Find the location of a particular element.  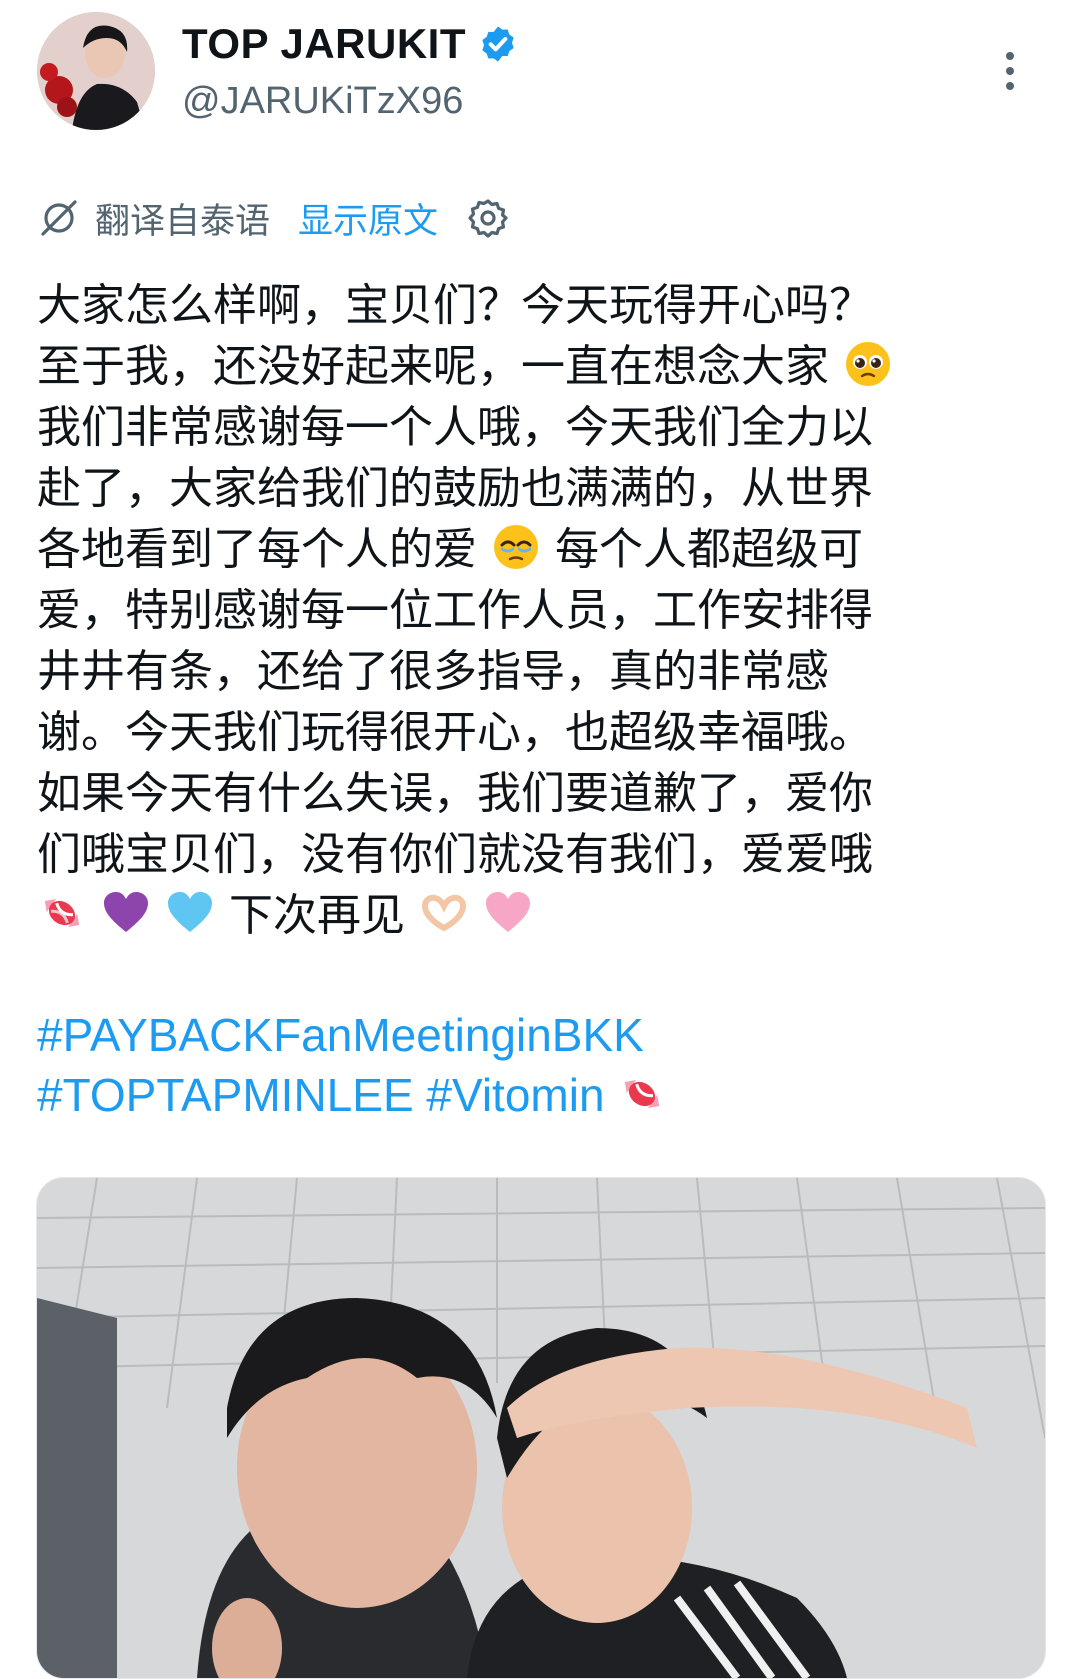

tweet-line: 如果今天有什么失误，我们要道歉了，爱你 is located at coordinates (455, 793).